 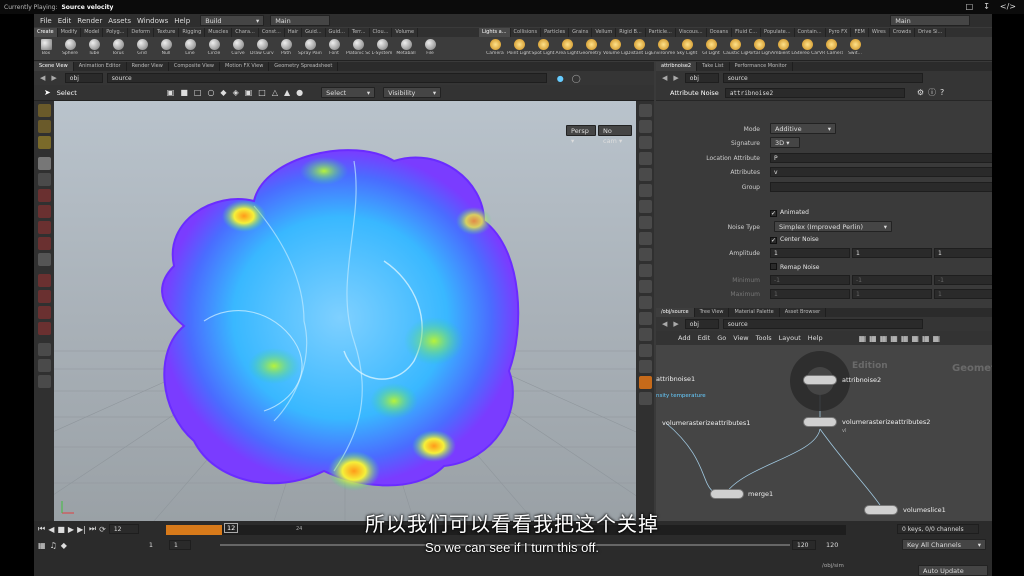 What do you see at coordinates (65, 21) in the screenshot?
I see `menu-edit: Edit` at bounding box center [65, 21].